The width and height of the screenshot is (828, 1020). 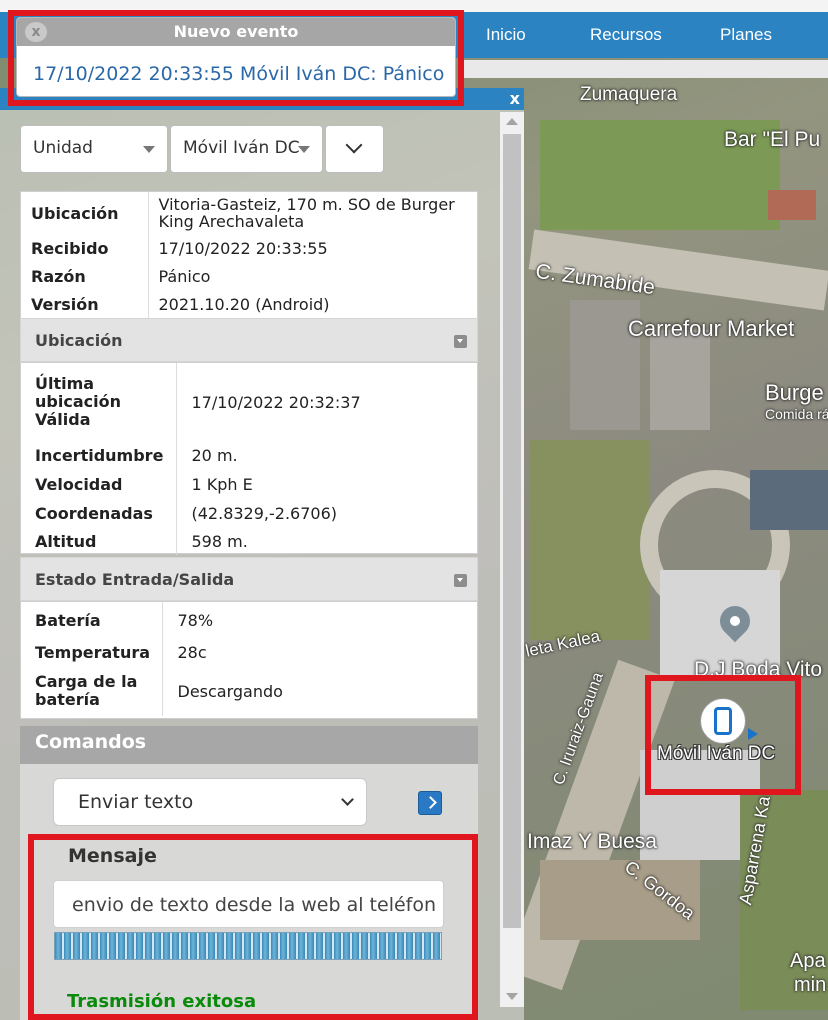 I want to click on table-row: Incertidumbre 20 m., so click(x=249, y=455).